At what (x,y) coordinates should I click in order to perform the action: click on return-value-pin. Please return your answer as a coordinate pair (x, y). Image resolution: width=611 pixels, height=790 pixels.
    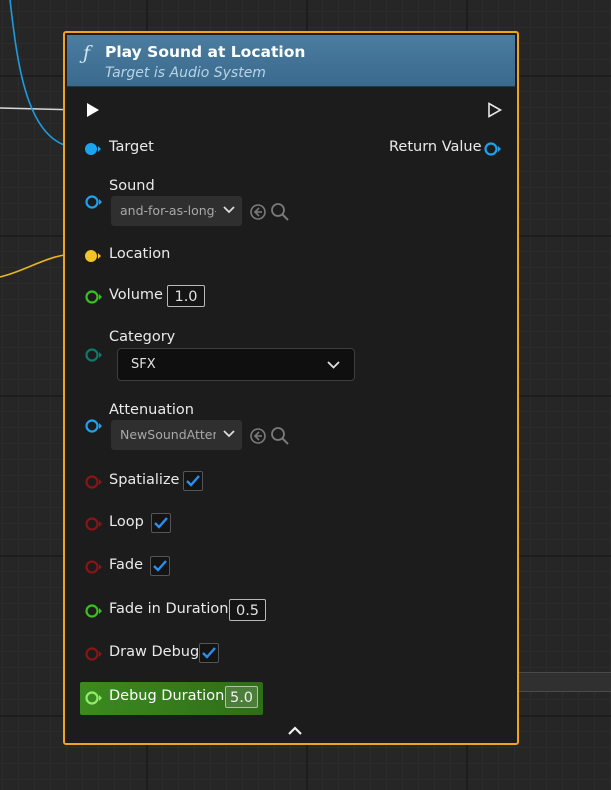
    Looking at the image, I should click on (493, 149).